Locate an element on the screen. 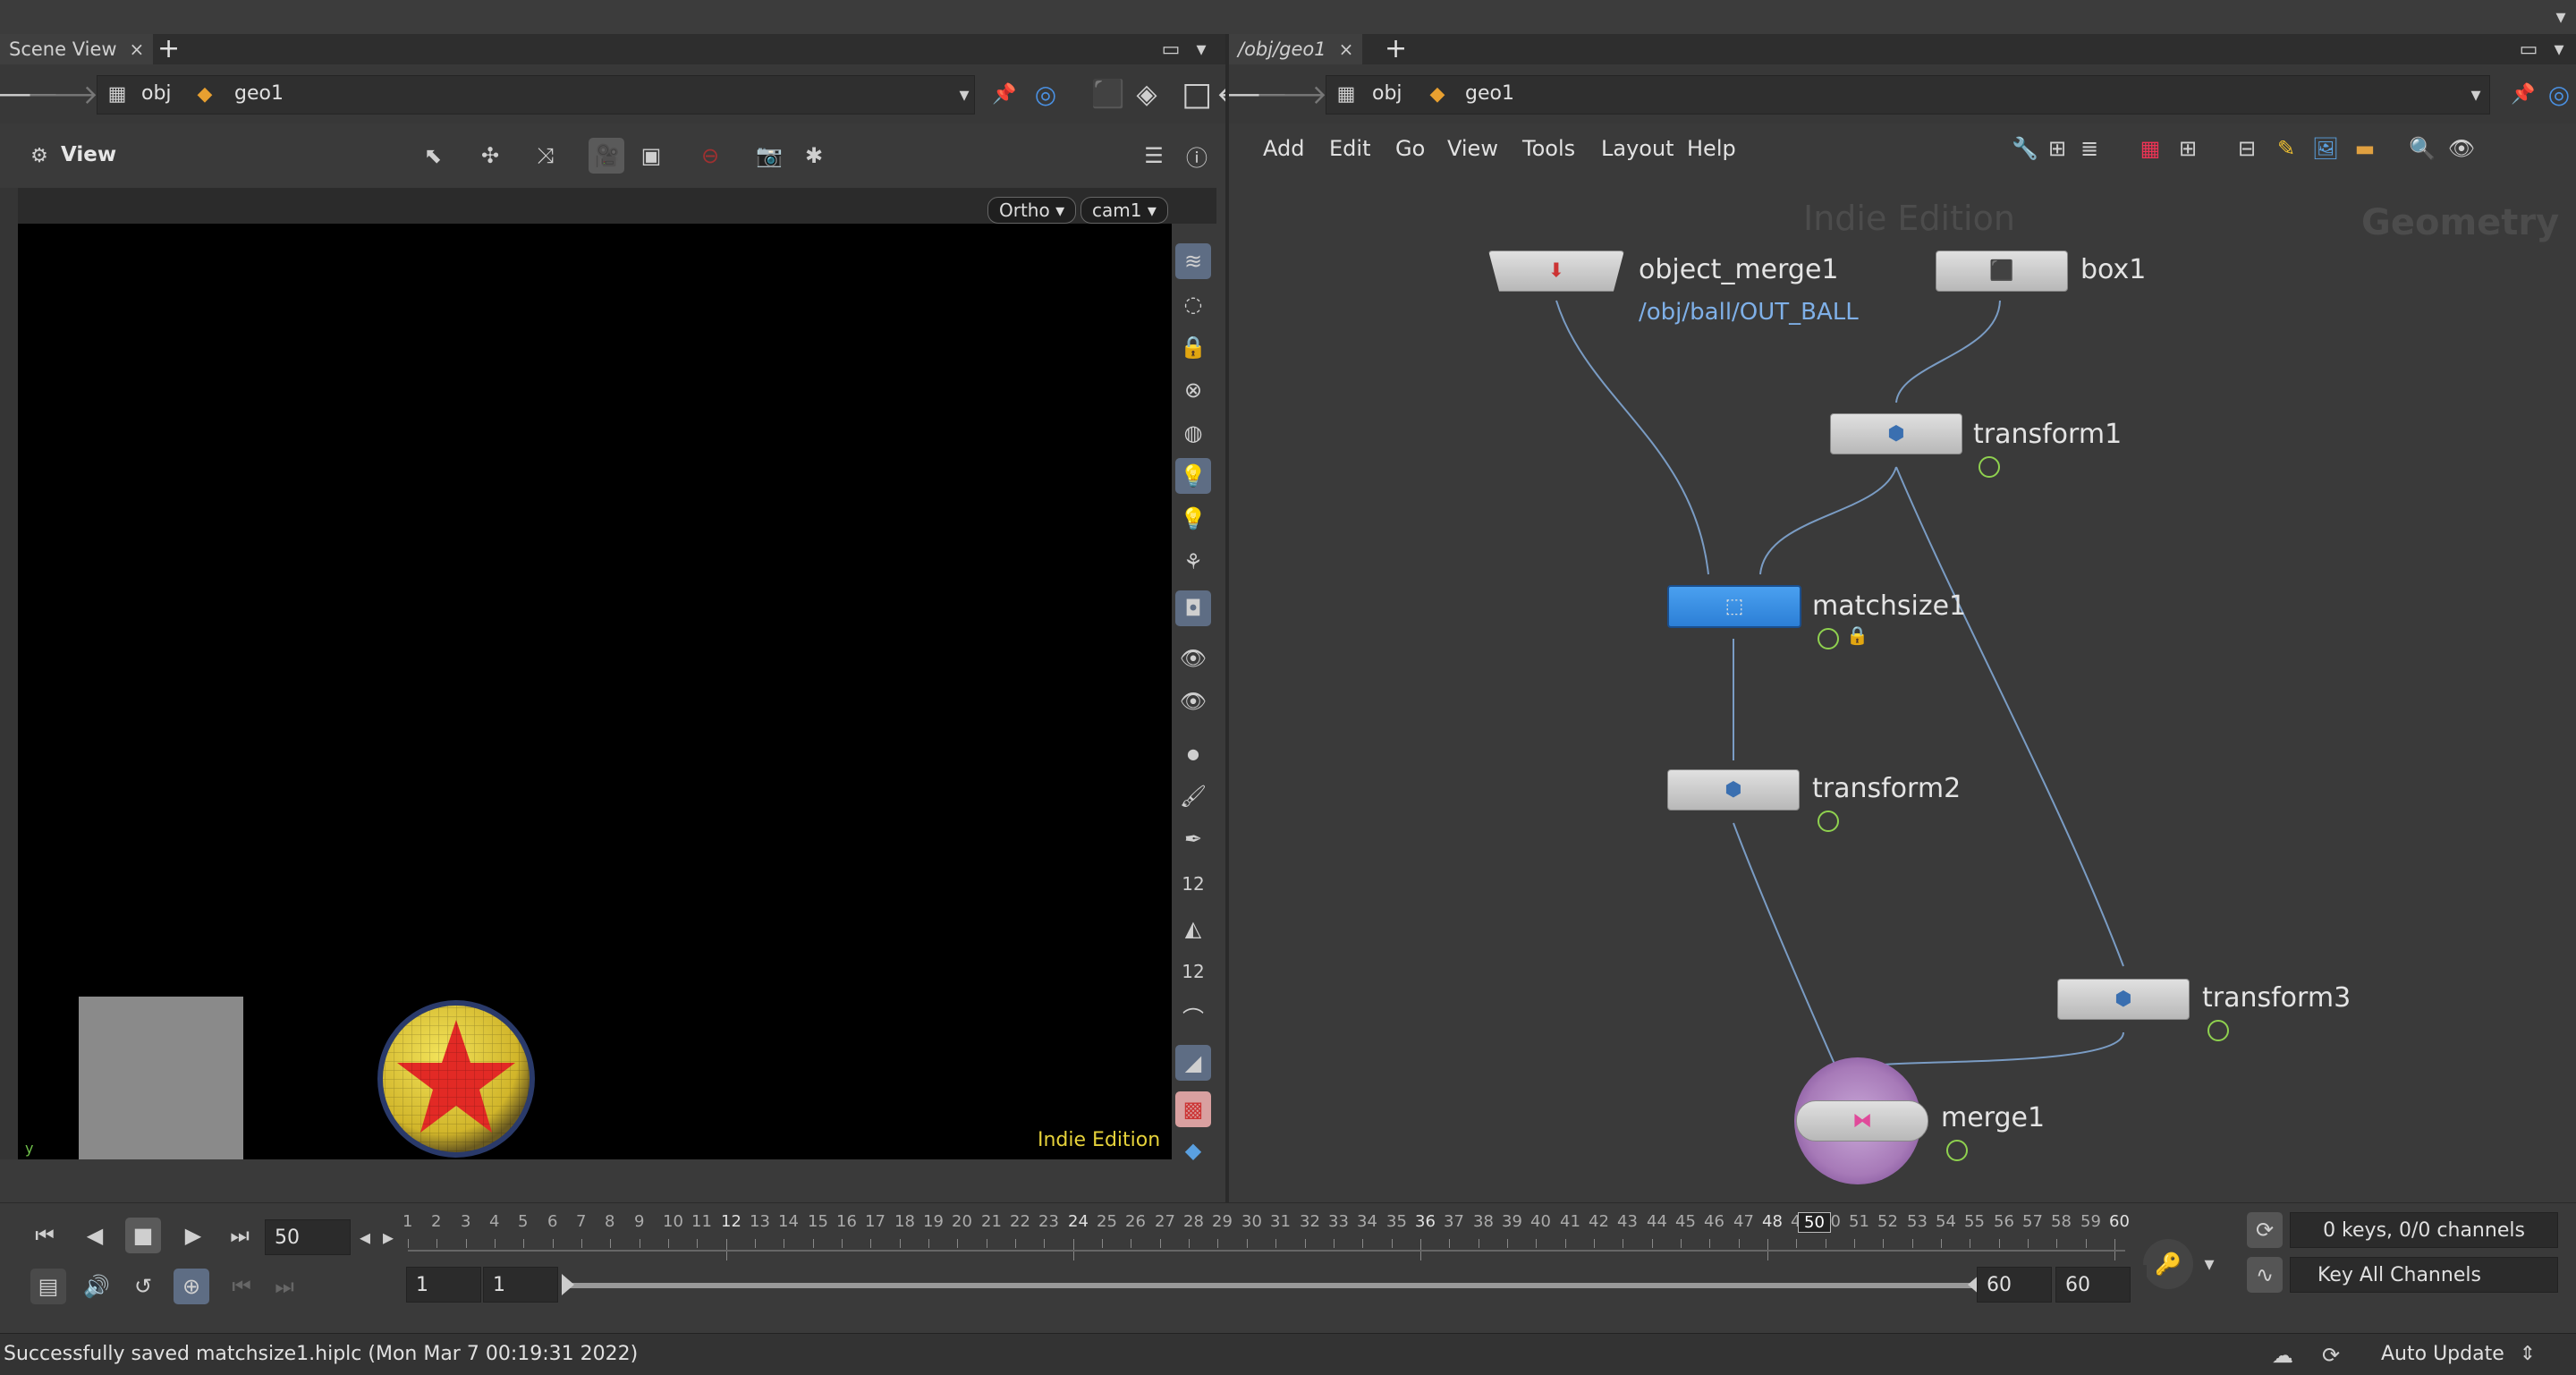  tab-network: /obj/geo1 × is located at coordinates (1296, 49).